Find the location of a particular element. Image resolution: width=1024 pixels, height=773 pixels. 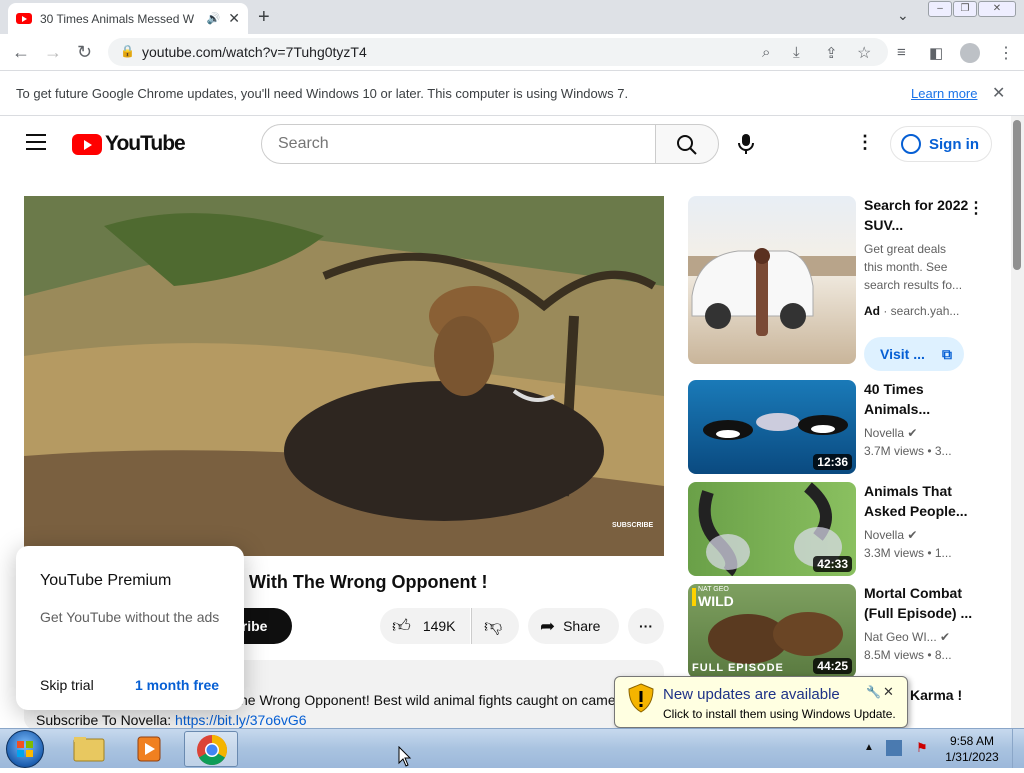

like-button: 👍︎ 149K is located at coordinates (425, 626).